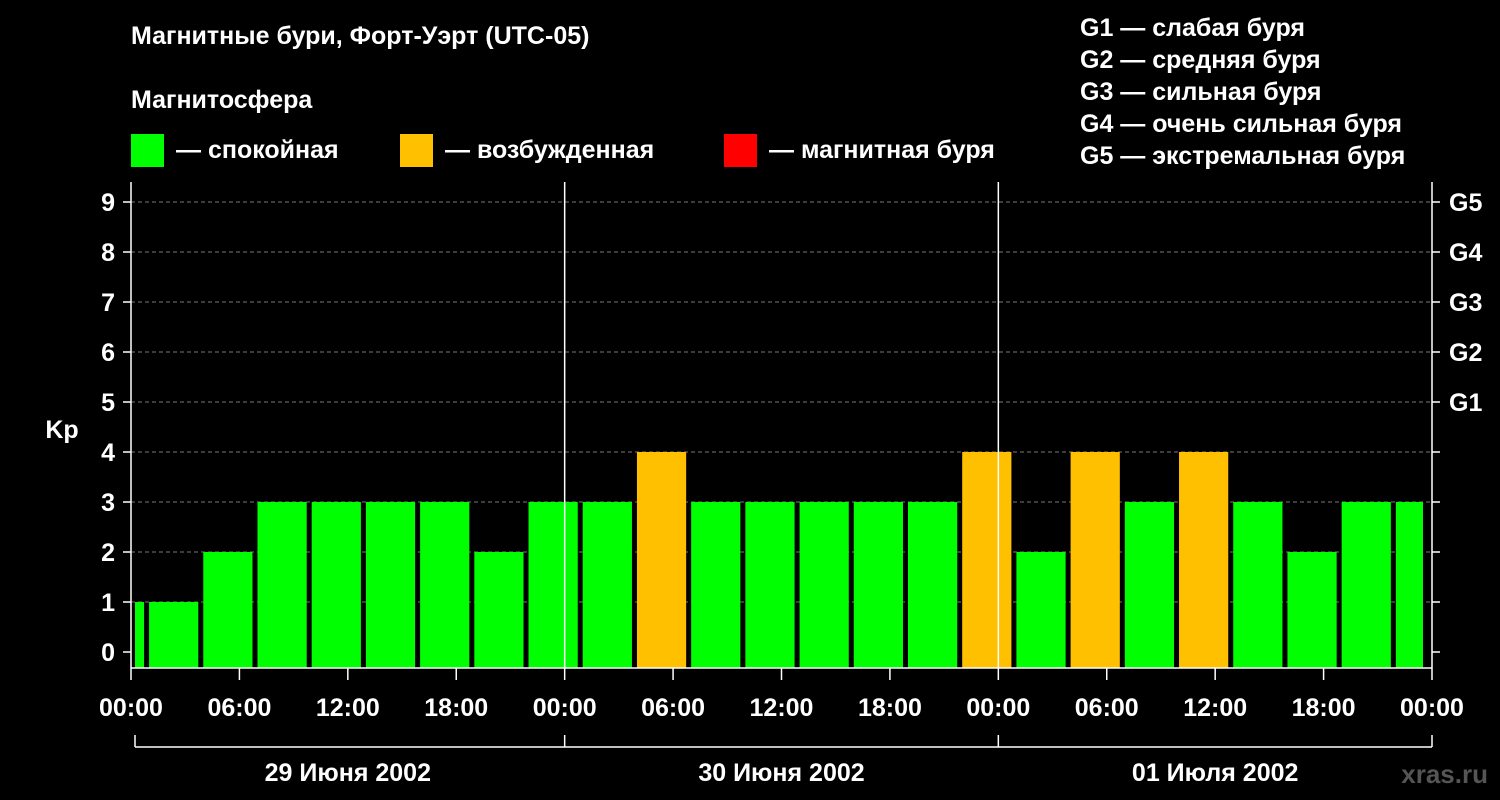  What do you see at coordinates (108, 603) in the screenshot?
I see `y-tick-label: 1` at bounding box center [108, 603].